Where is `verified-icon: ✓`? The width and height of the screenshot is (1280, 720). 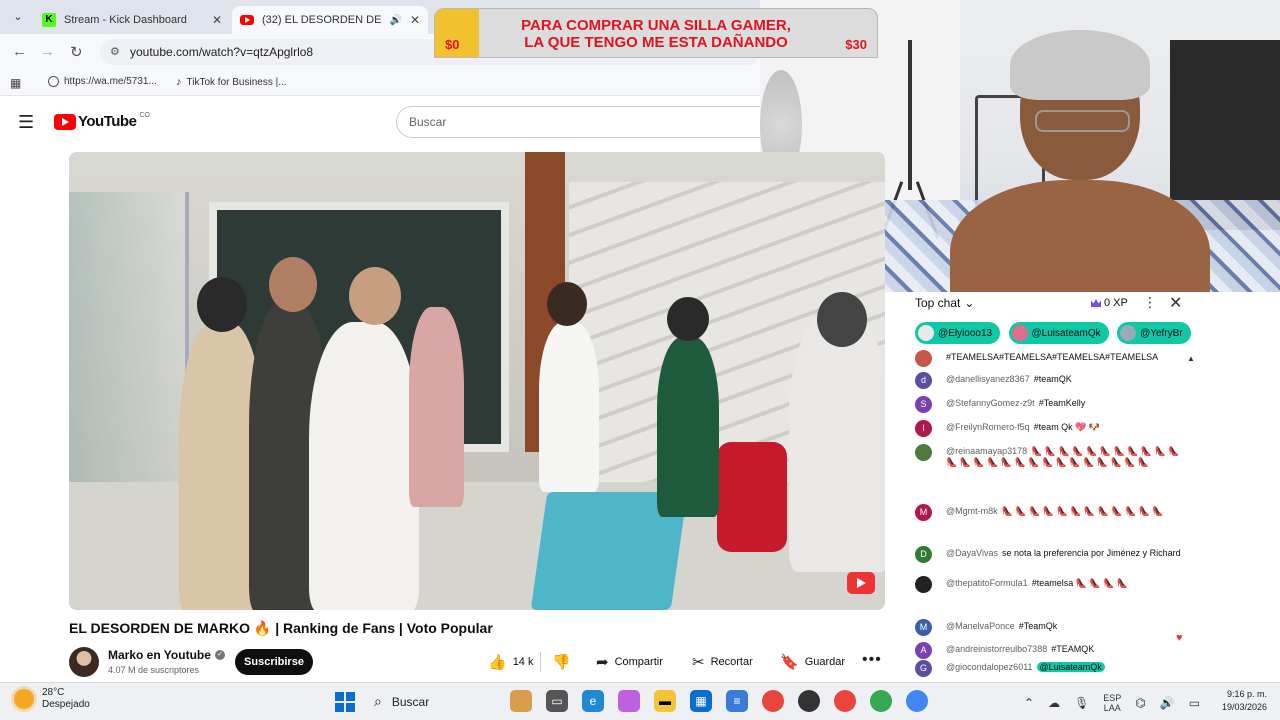
verified-icon: ✓ is located at coordinates (219, 655).